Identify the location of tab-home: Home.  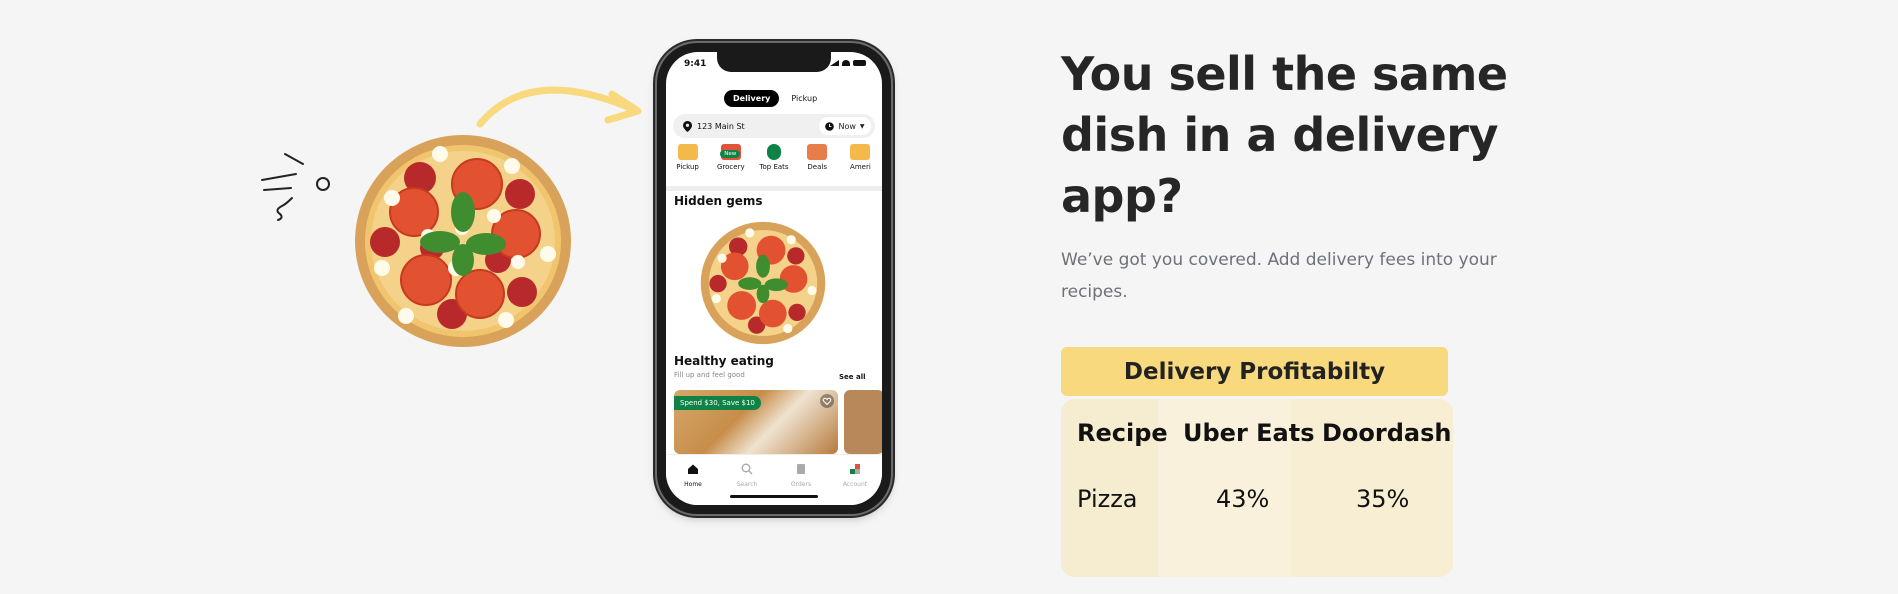
(693, 480).